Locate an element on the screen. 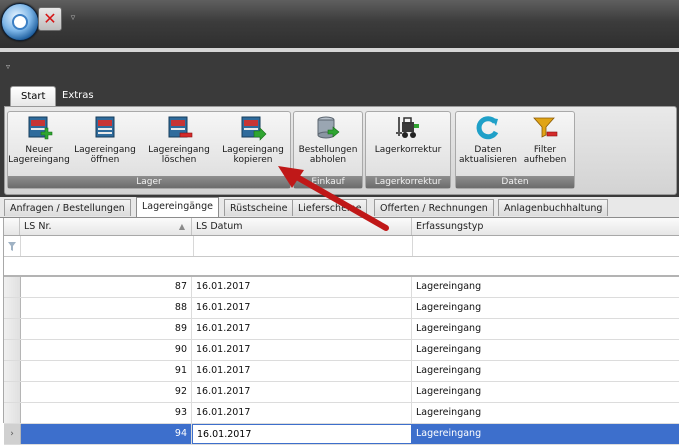  grid-separator-row is located at coordinates (341, 267).